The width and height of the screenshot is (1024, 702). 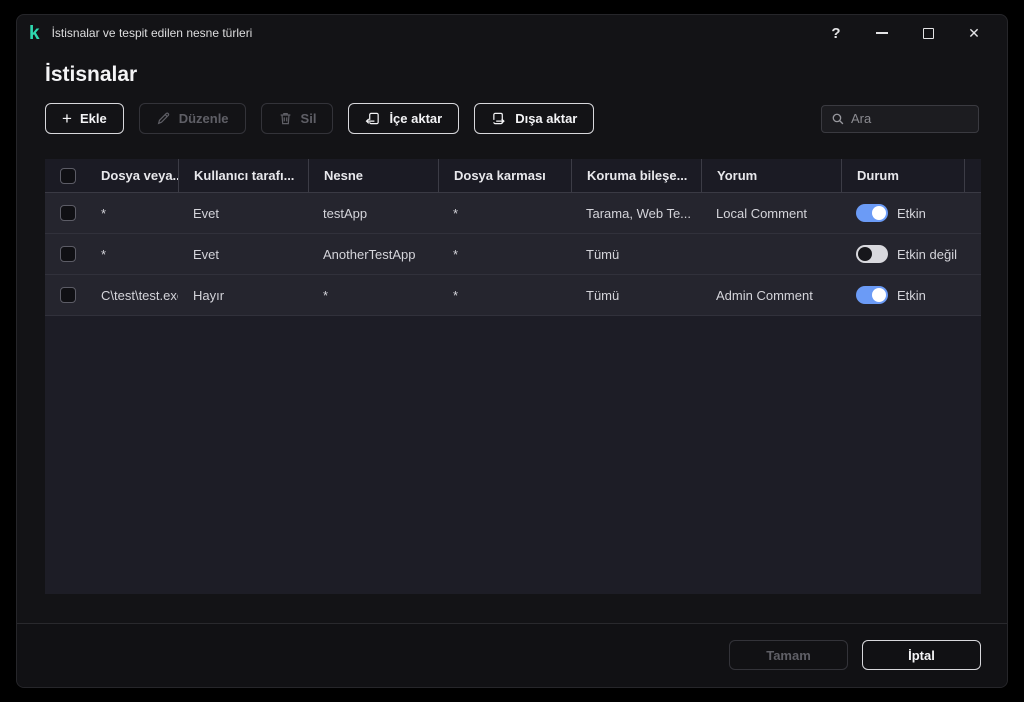 What do you see at coordinates (369, 254) in the screenshot?
I see `cell-object: AnotherTestApp` at bounding box center [369, 254].